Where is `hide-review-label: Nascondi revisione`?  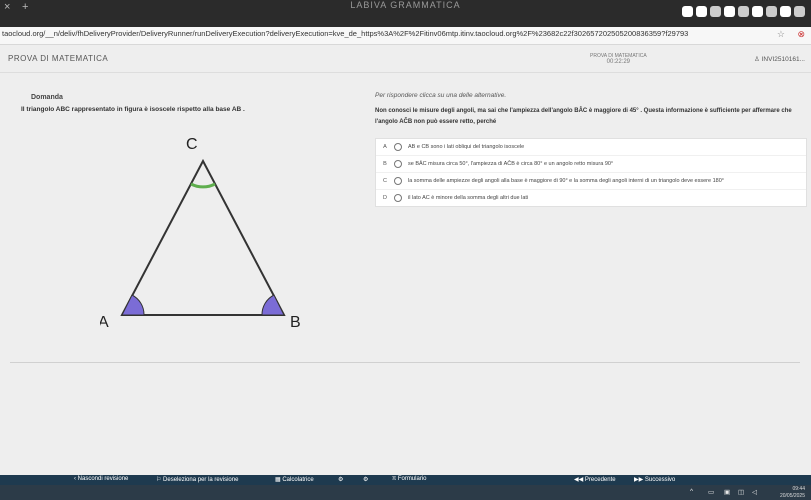
hide-review-label: Nascondi revisione is located at coordinates (103, 479).